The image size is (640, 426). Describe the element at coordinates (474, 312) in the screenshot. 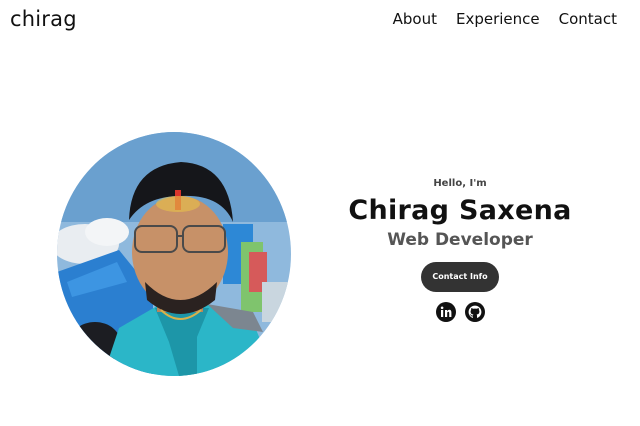

I see `github-icon` at that location.